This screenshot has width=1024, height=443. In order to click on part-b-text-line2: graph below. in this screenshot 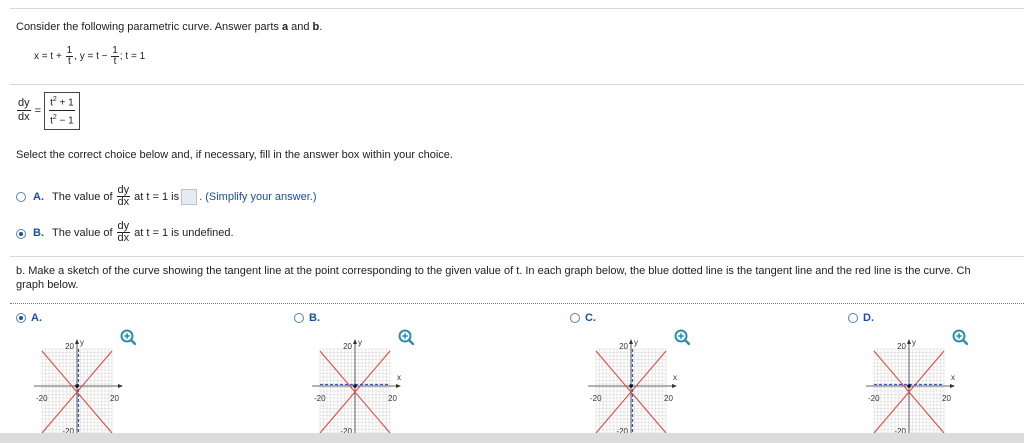, I will do `click(47, 285)`.